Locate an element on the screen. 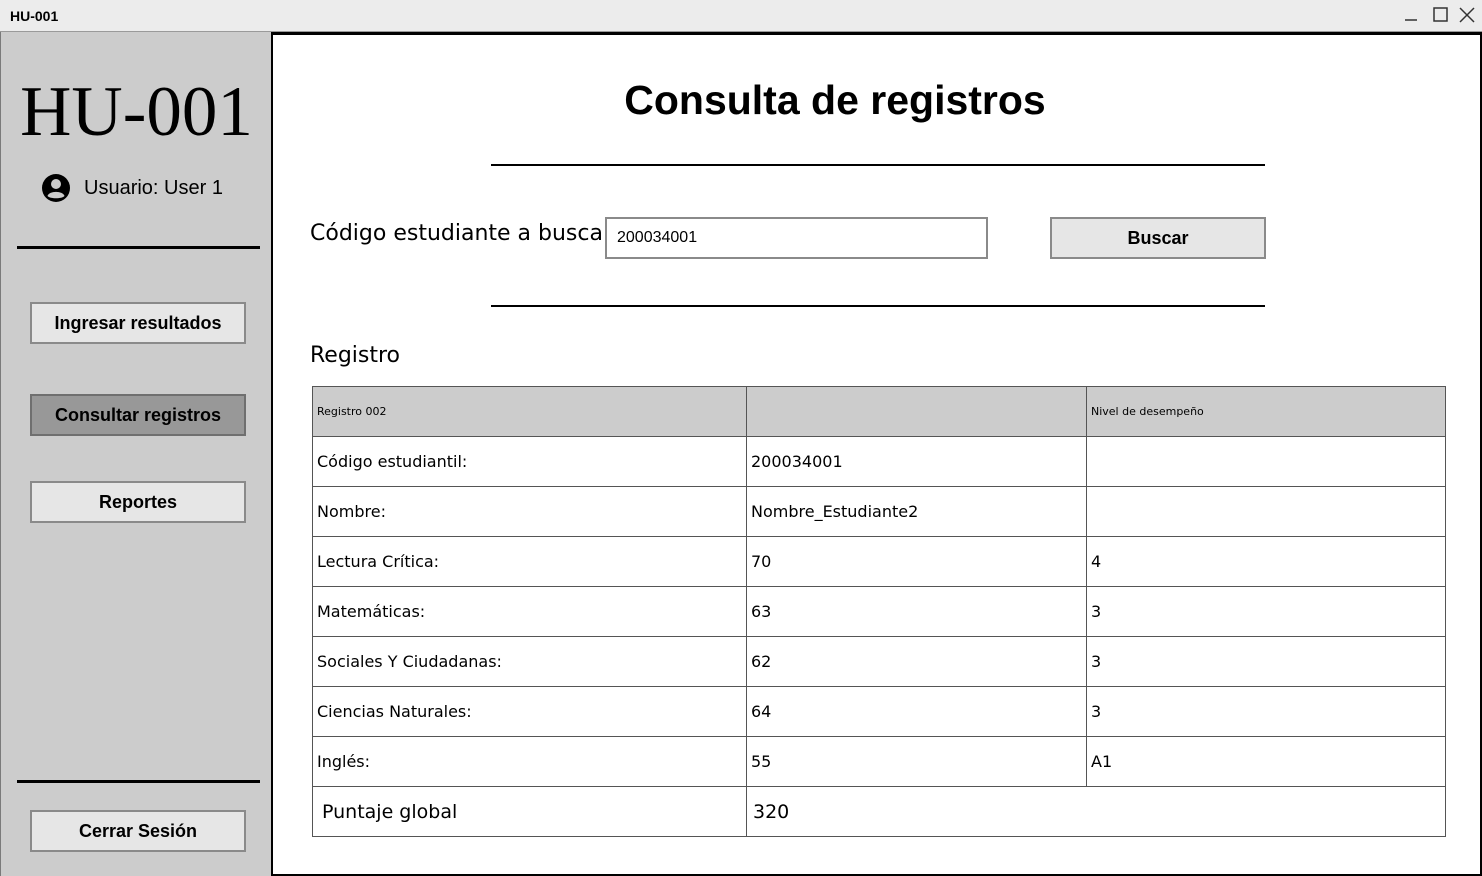 The width and height of the screenshot is (1482, 876). table-row: Inglés: 55 A1 is located at coordinates (879, 761).